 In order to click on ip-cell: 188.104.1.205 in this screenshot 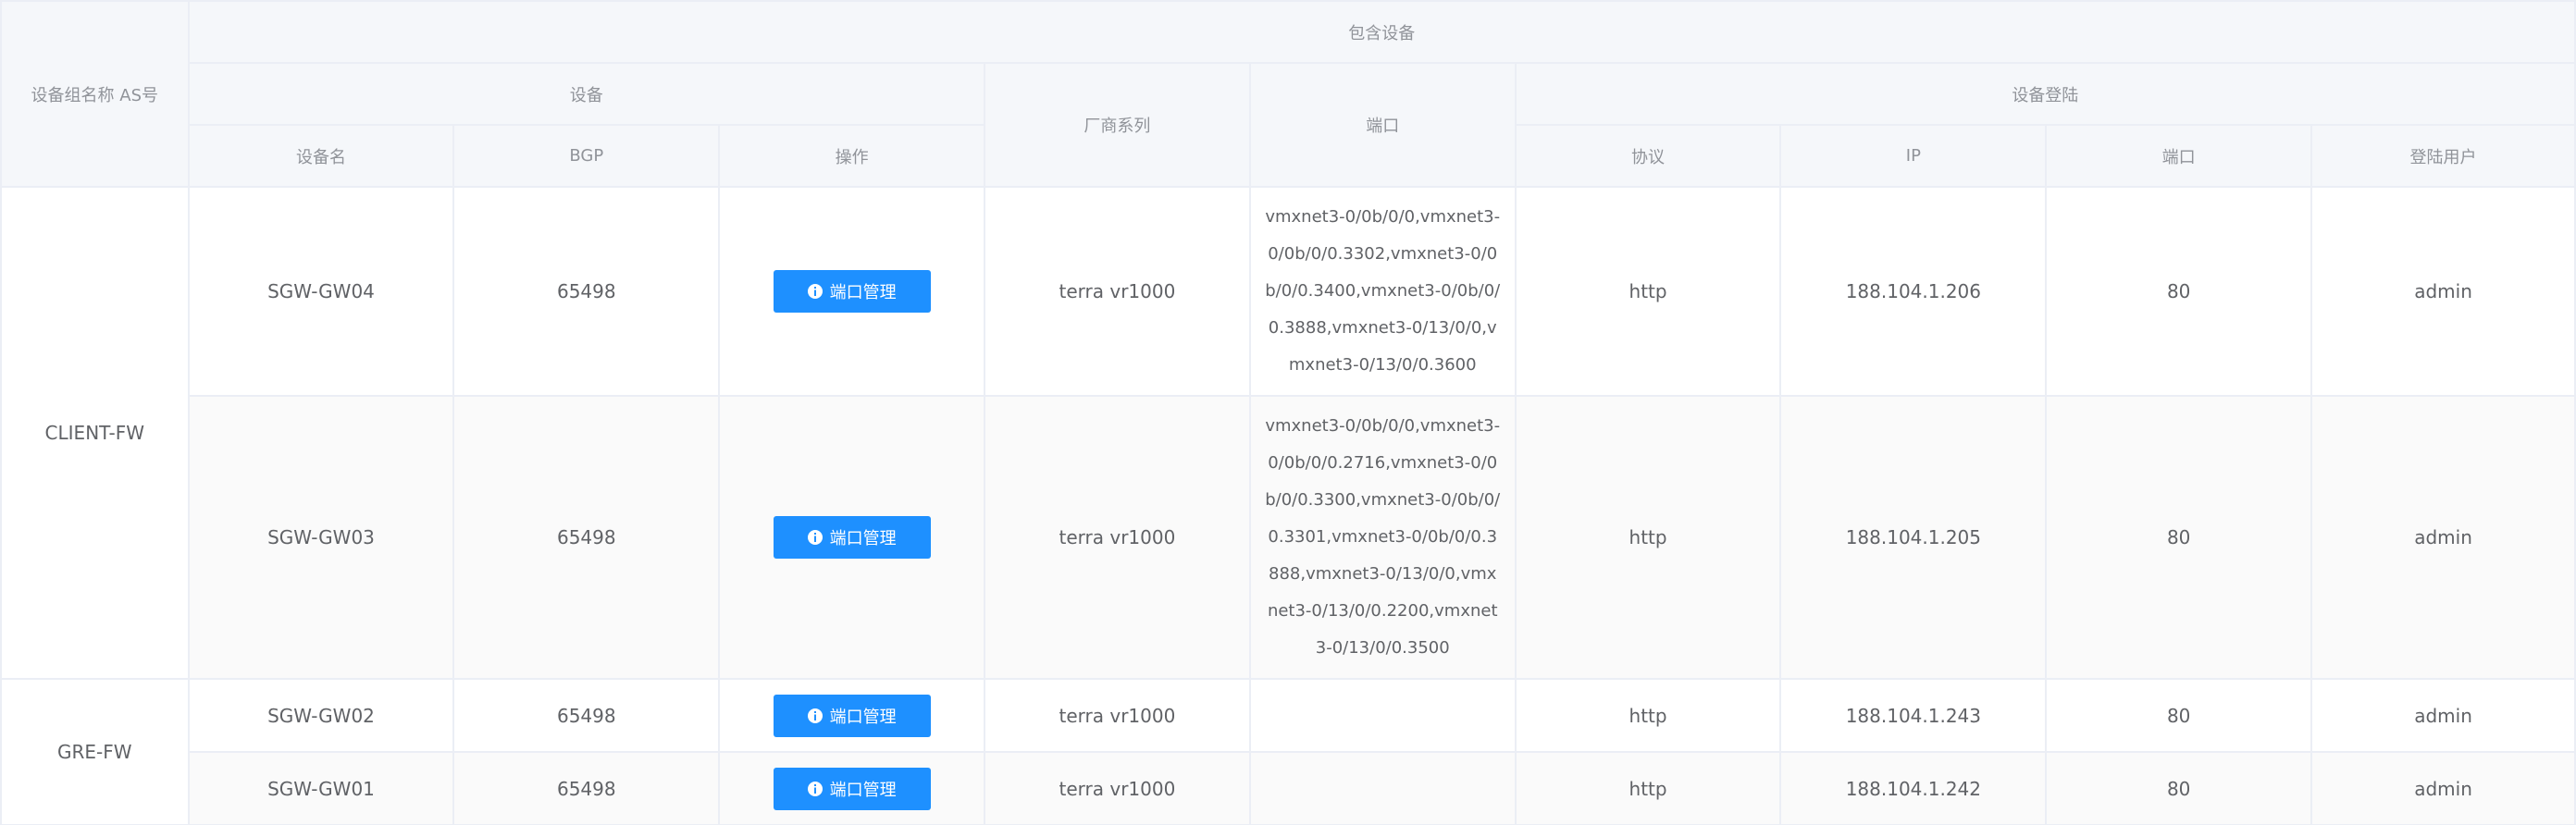, I will do `click(1914, 537)`.